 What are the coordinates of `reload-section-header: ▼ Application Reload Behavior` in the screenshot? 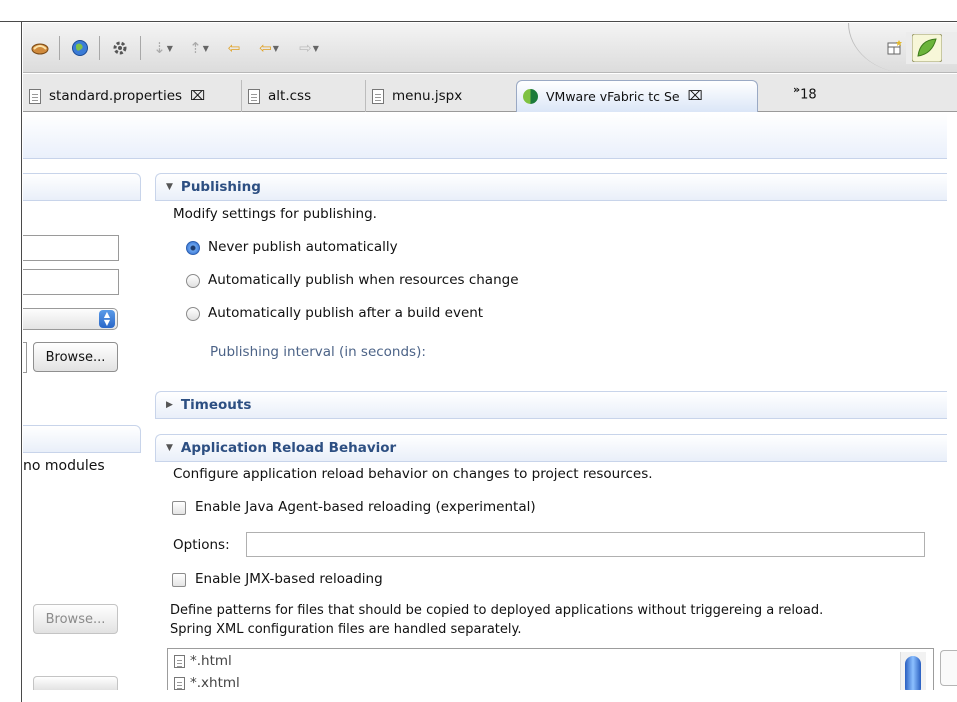 It's located at (551, 448).